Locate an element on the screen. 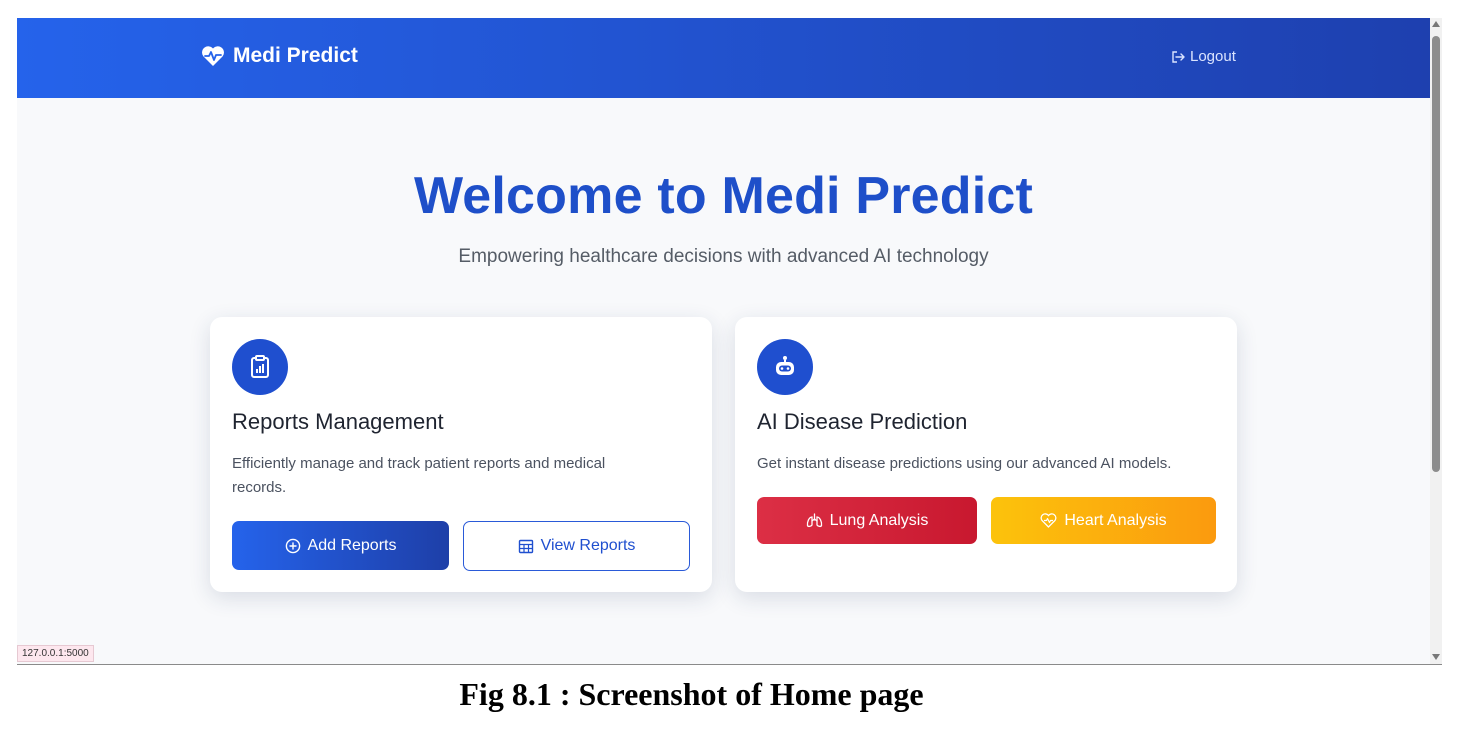 The height and width of the screenshot is (746, 1457). logout-label: Logout is located at coordinates (1213, 56).